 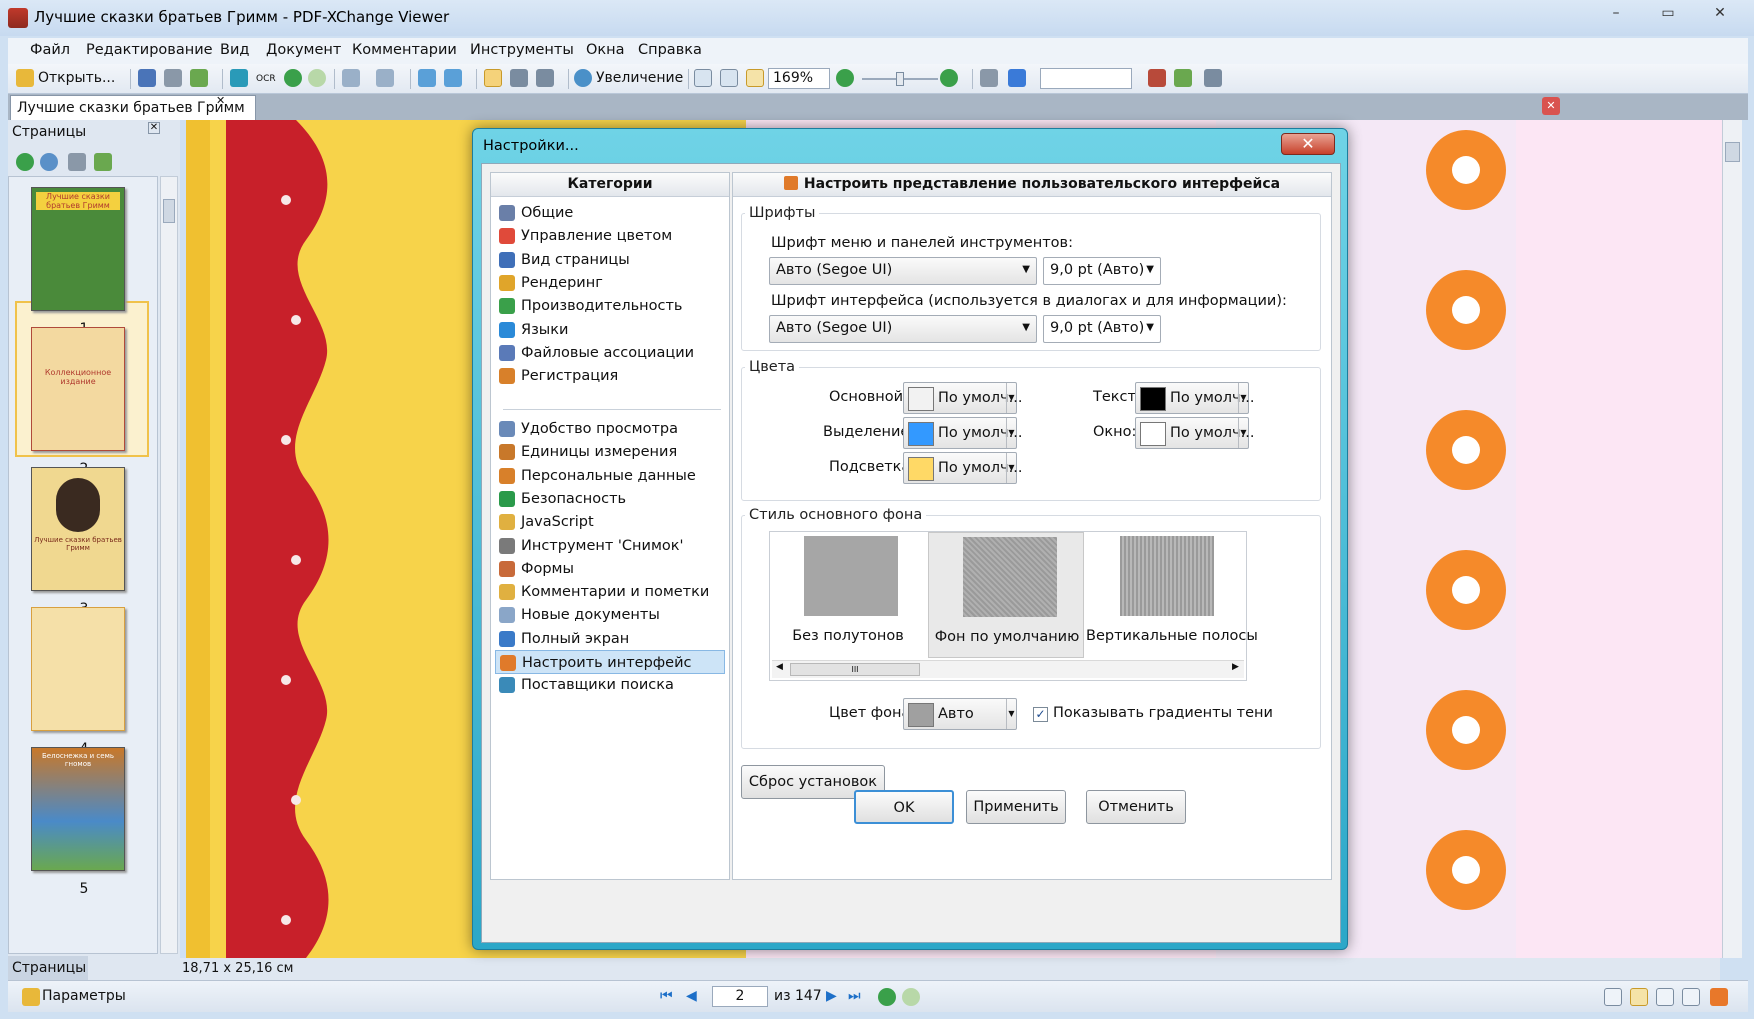 I want to click on continuous-page-icon, so click(x=1639, y=997).